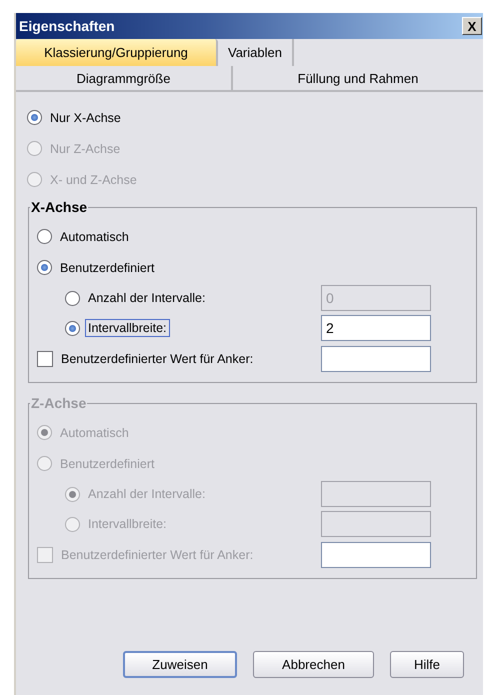 This screenshot has width=485, height=695. I want to click on radio-label: Benutzerdefiniert, so click(107, 267).